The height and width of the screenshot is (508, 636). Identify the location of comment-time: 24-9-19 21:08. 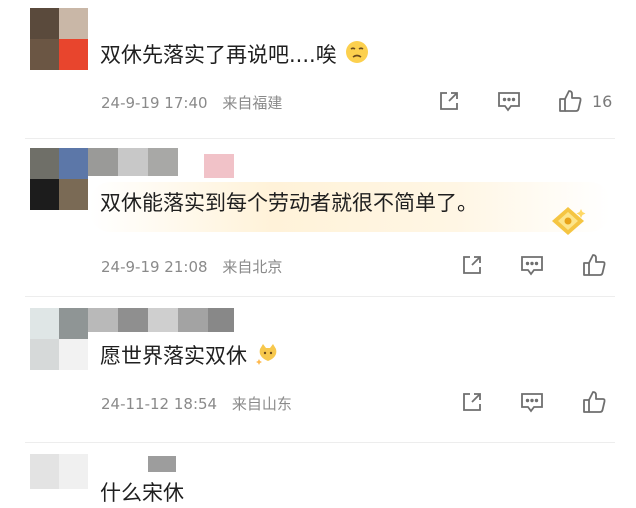
(154, 267).